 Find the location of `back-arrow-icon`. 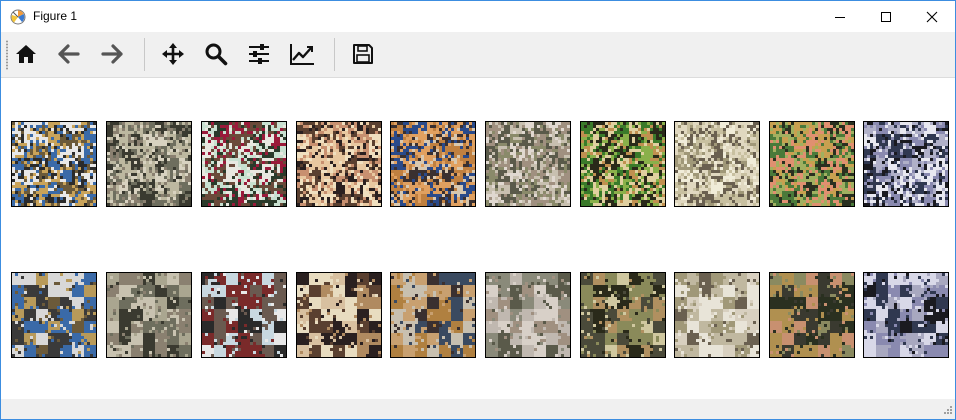

back-arrow-icon is located at coordinates (69, 54).